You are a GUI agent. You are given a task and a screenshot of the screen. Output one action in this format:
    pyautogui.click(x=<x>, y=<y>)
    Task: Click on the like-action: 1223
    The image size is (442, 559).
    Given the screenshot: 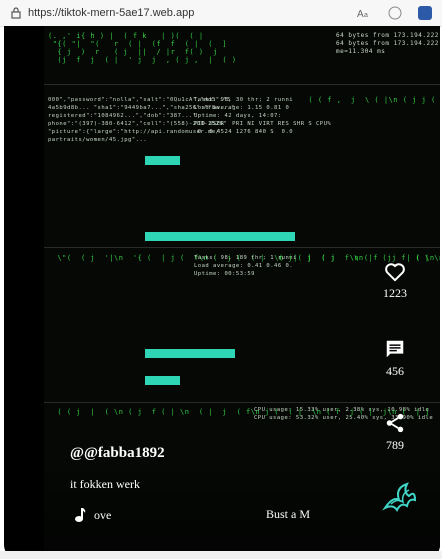 What is the action you would take?
    pyautogui.click(x=395, y=281)
    